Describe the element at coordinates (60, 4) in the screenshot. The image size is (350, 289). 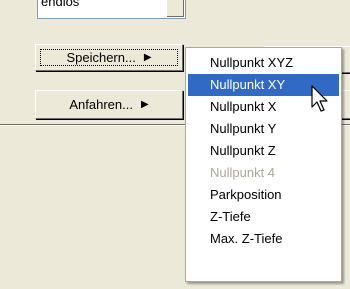
I see `mode-combo-value: endlos` at that location.